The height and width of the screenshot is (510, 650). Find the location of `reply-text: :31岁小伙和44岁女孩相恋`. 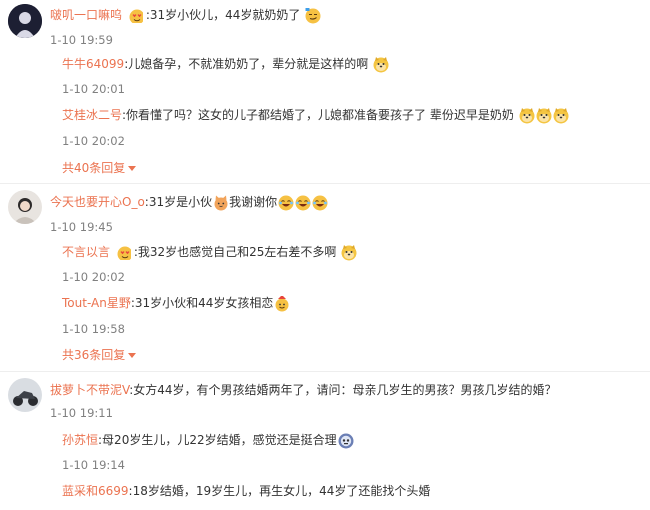

reply-text: :31岁小伙和44岁女孩相恋 is located at coordinates (202, 303).